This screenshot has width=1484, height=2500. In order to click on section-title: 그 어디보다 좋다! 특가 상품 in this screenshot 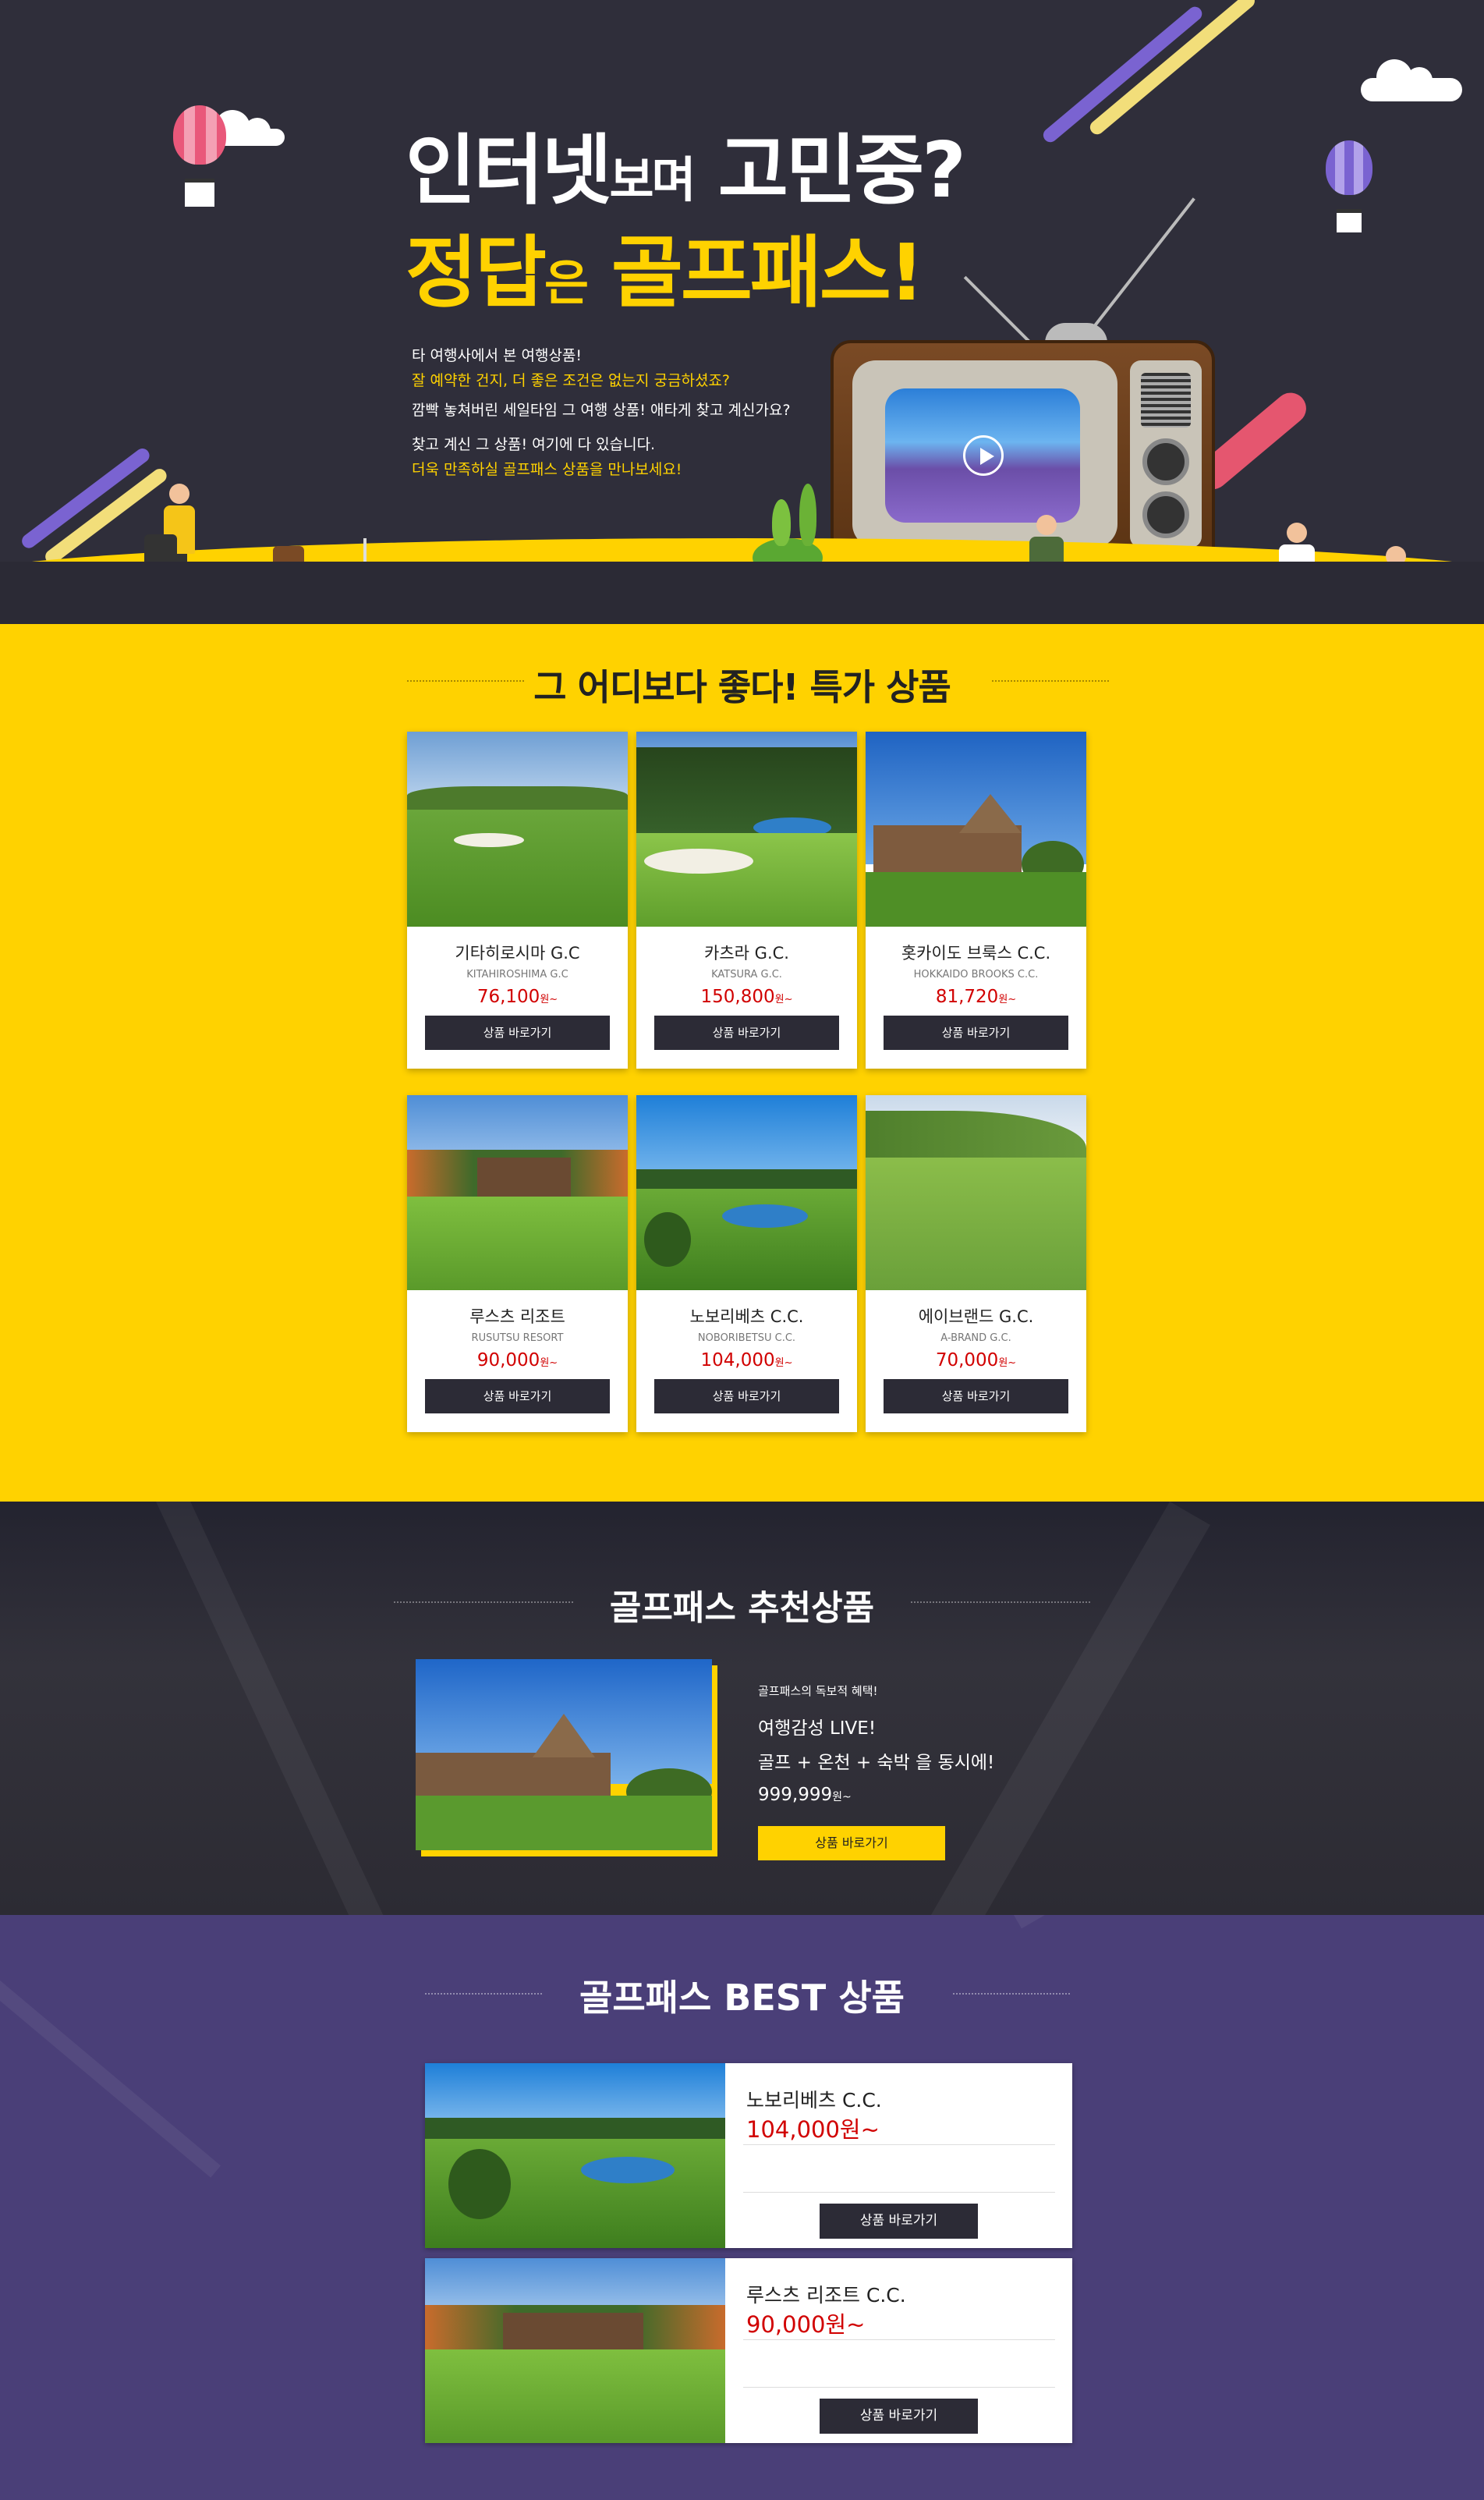, I will do `click(742, 687)`.